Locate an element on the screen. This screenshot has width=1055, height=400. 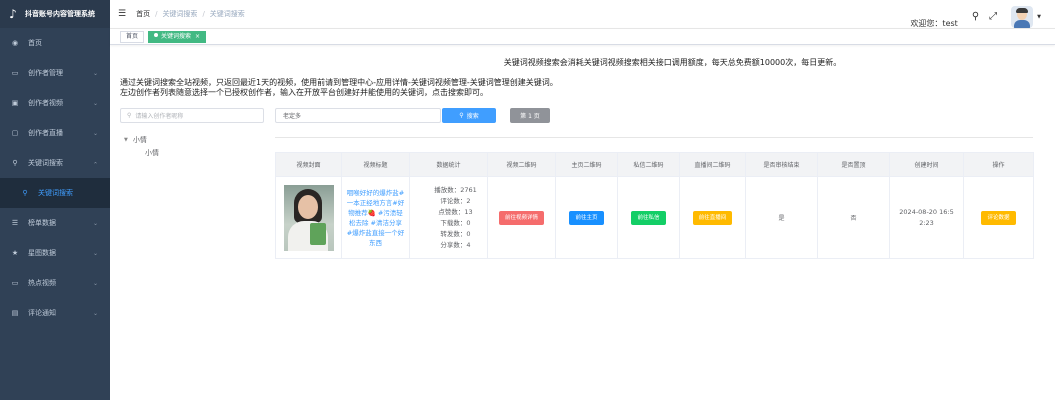
breadcrumb-item-home: 首页 is located at coordinates (143, 14).